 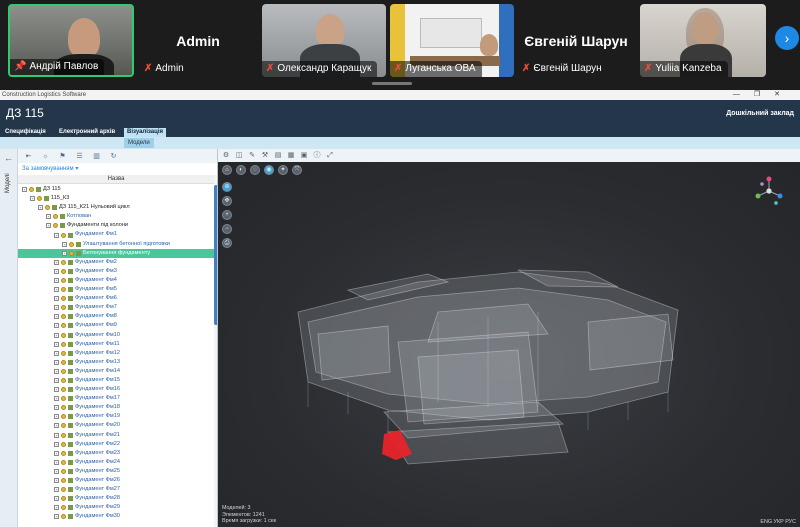 I want to click on tree-row: + Бетонування фундаменту, so click(x=116, y=253).